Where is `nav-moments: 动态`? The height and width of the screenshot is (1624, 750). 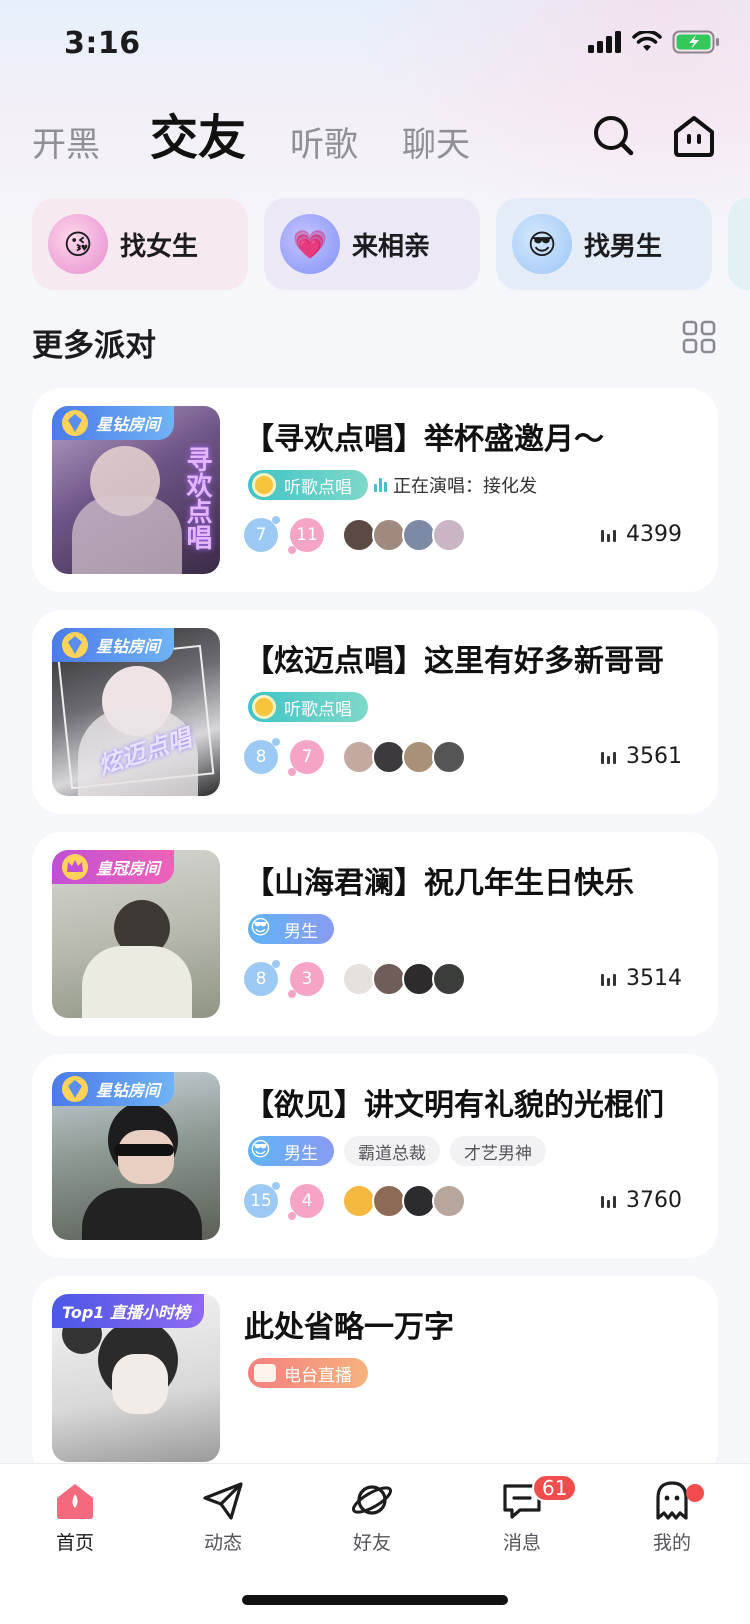 nav-moments: 动态 is located at coordinates (223, 1516).